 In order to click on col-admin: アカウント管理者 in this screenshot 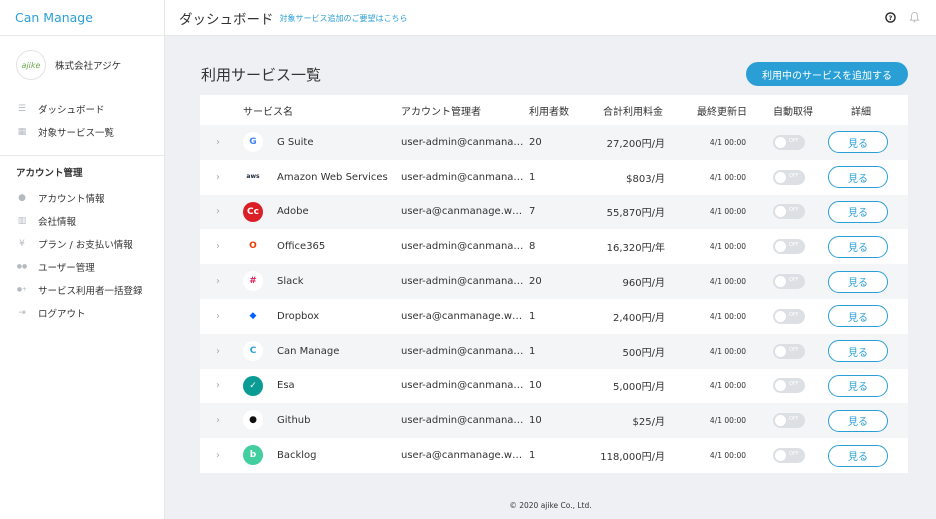, I will do `click(441, 112)`.